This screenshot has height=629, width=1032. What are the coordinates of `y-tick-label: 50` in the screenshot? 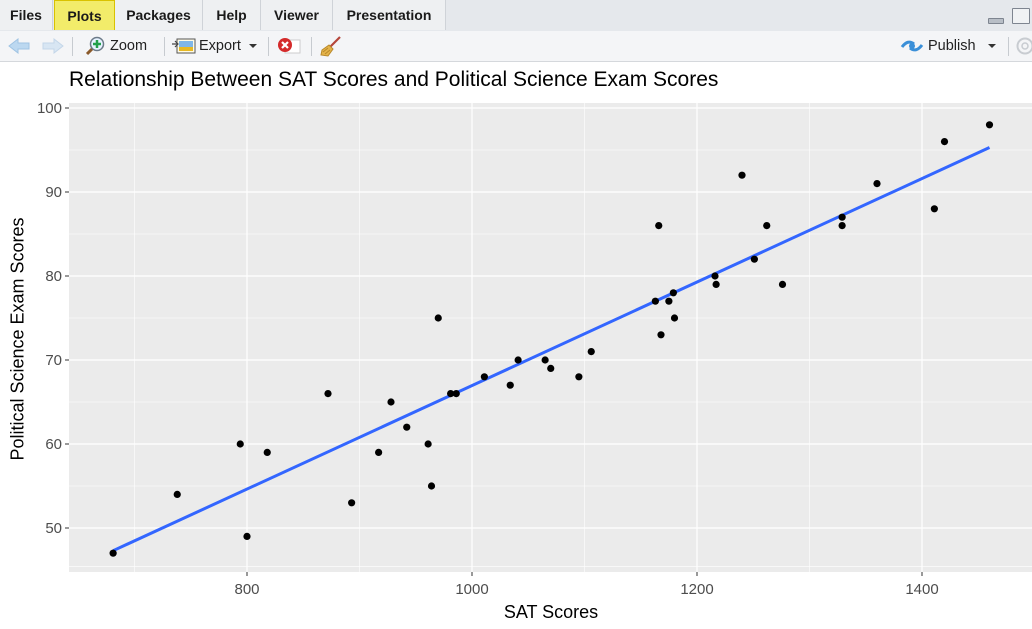 It's located at (53, 528).